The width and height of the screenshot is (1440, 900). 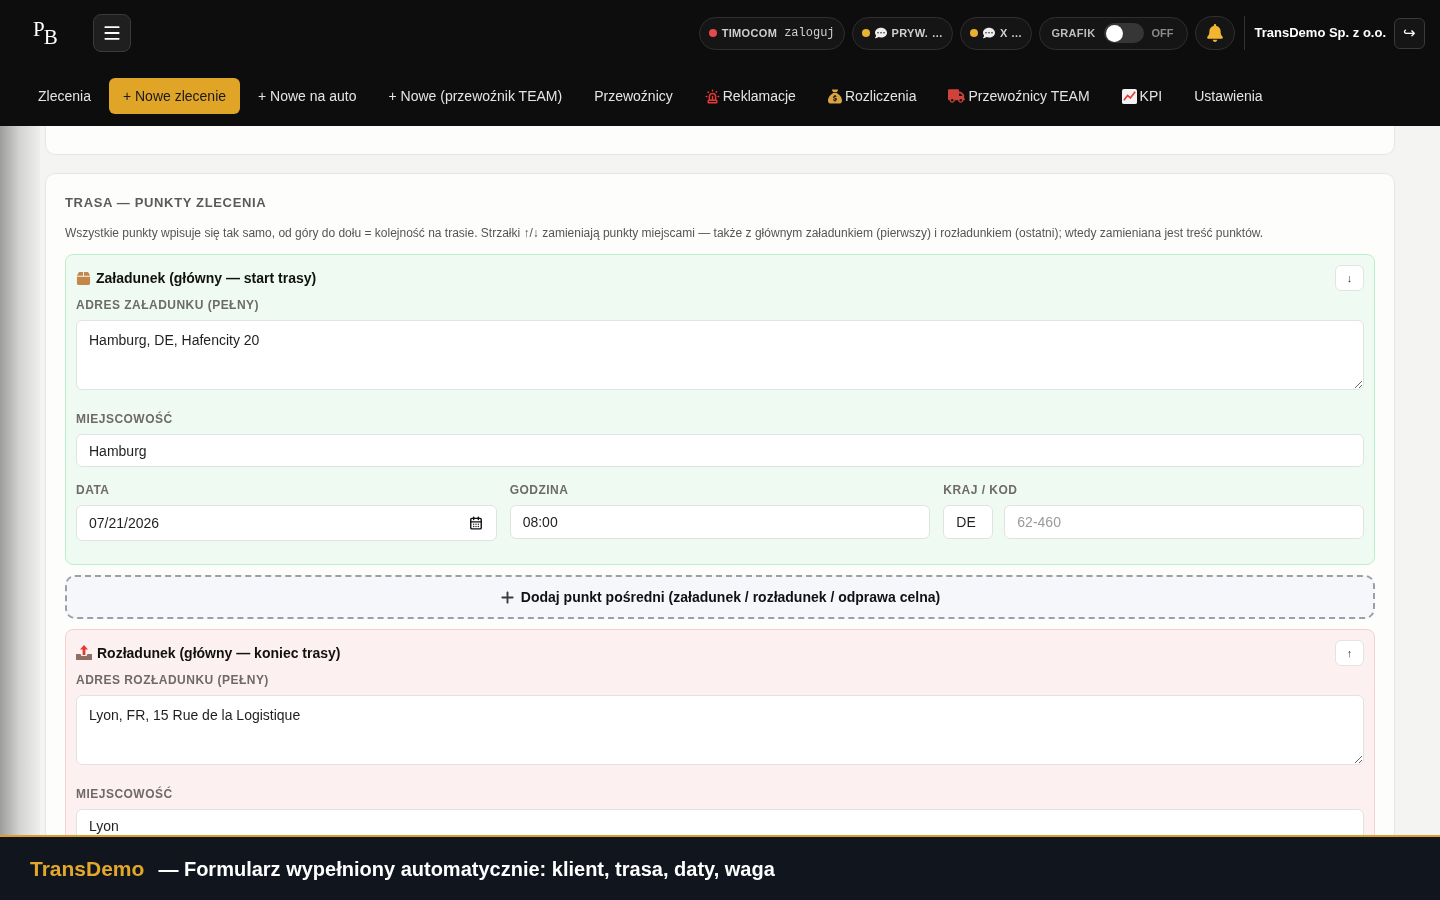 What do you see at coordinates (174, 96) in the screenshot?
I see `nav-tab: + Nowe zlecenie` at bounding box center [174, 96].